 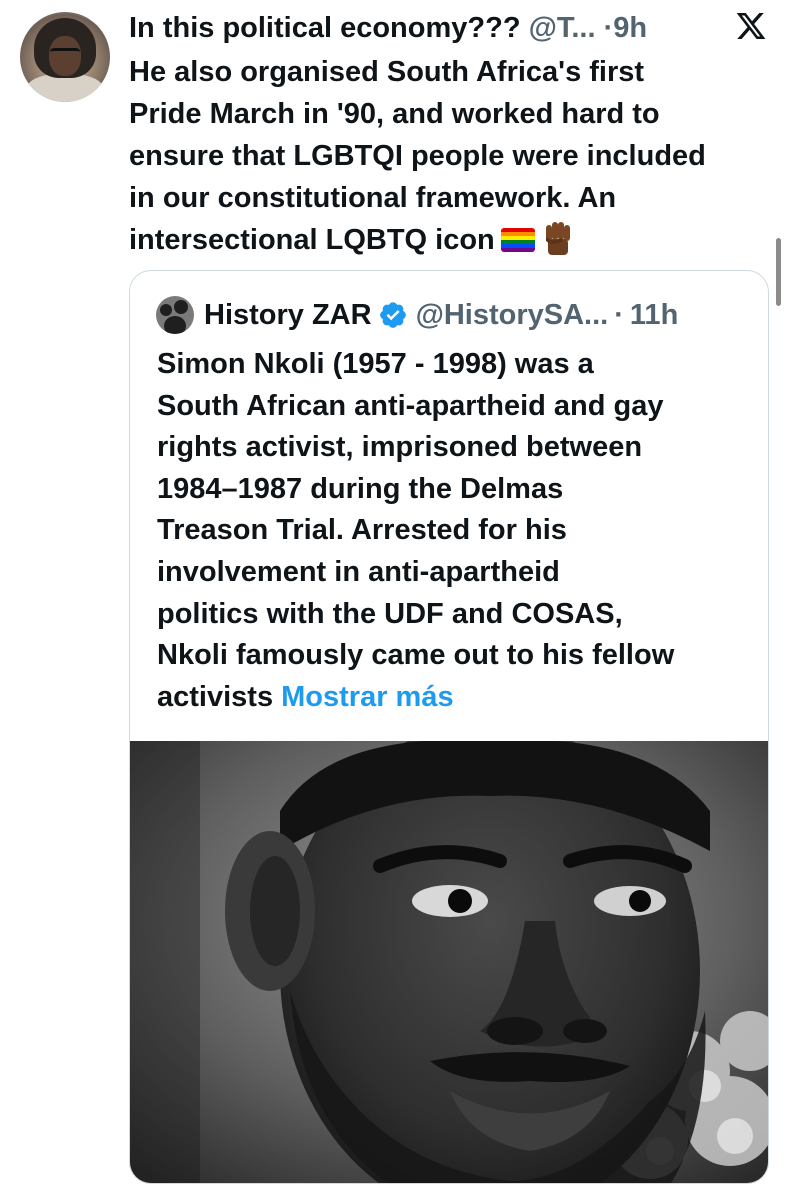 I want to click on quoted-tweet-time: 11h, so click(x=654, y=315).